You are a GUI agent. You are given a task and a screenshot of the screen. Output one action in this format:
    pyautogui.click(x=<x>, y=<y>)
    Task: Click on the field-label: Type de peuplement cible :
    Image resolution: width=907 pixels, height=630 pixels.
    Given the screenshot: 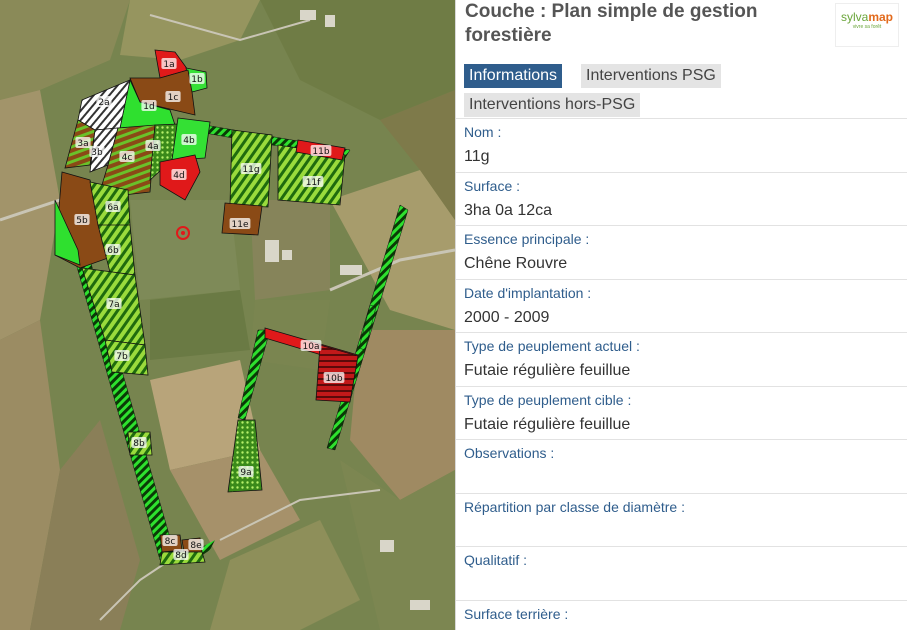 What is the action you would take?
    pyautogui.click(x=548, y=399)
    